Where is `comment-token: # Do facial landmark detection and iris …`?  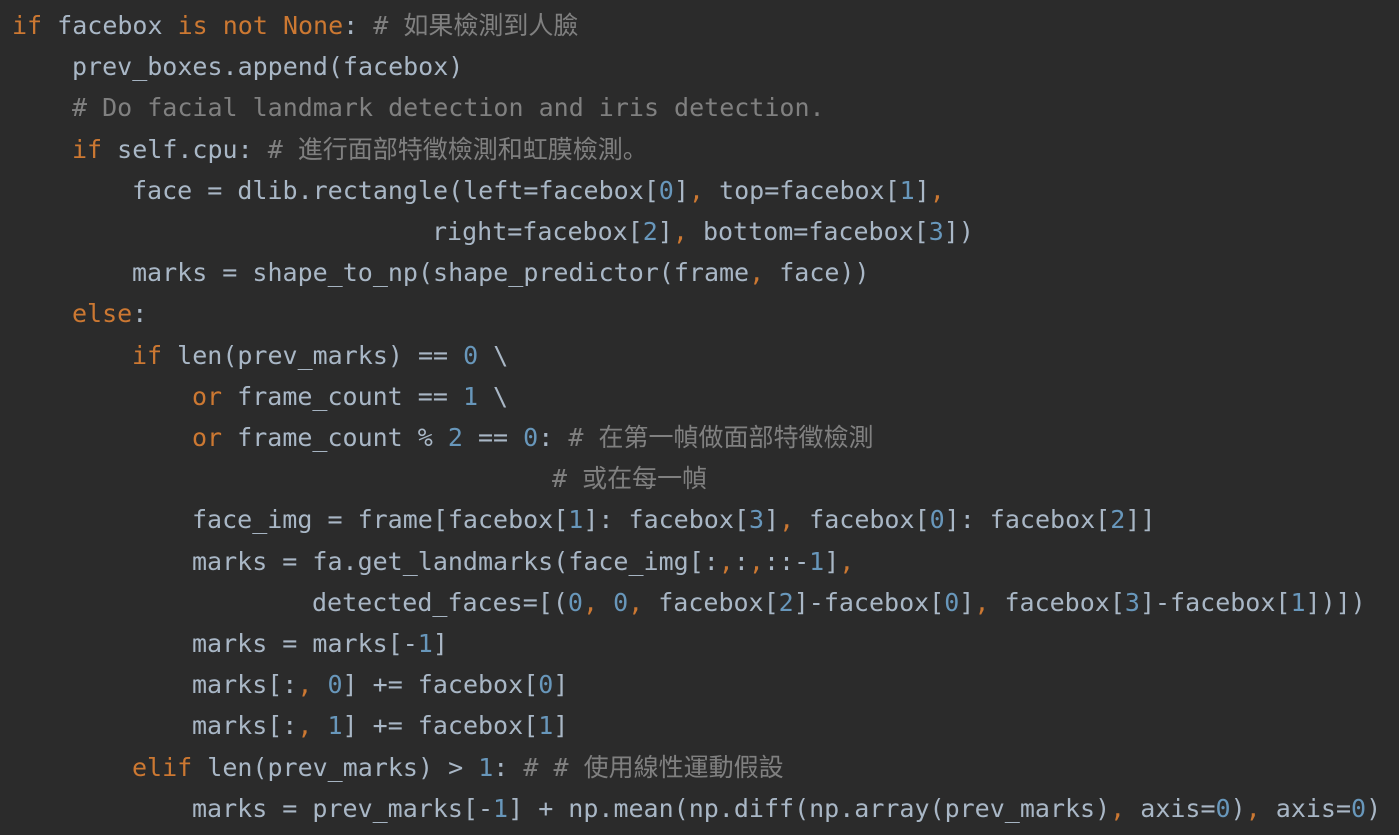
comment-token: # Do facial landmark detection and iris … is located at coordinates (448, 108).